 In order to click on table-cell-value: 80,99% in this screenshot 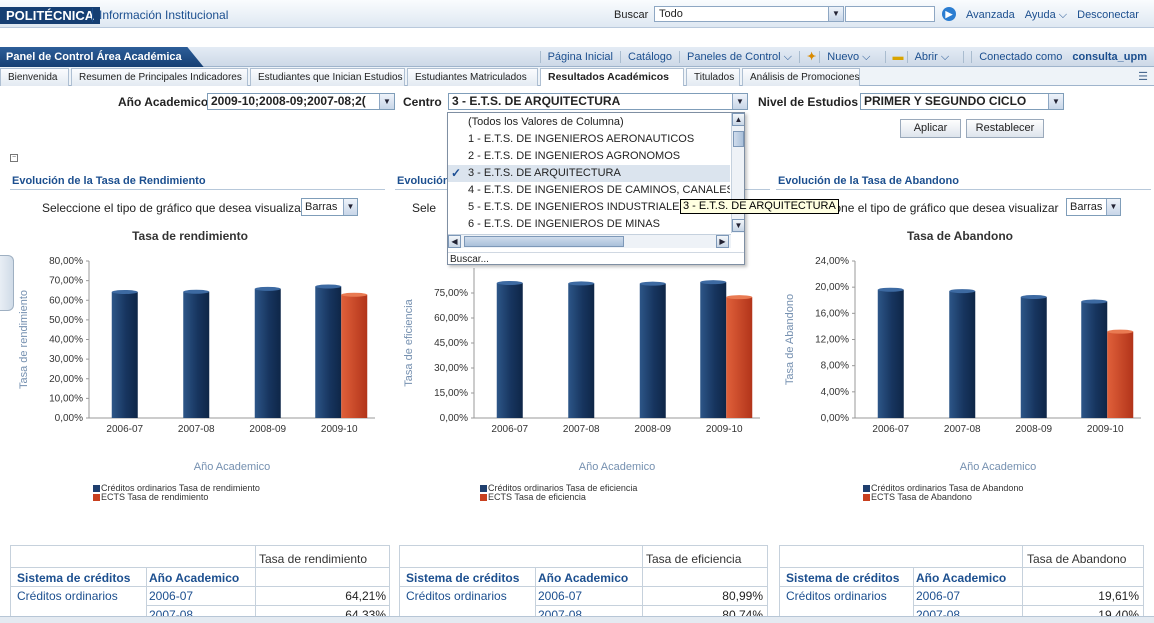, I will do `click(742, 596)`.